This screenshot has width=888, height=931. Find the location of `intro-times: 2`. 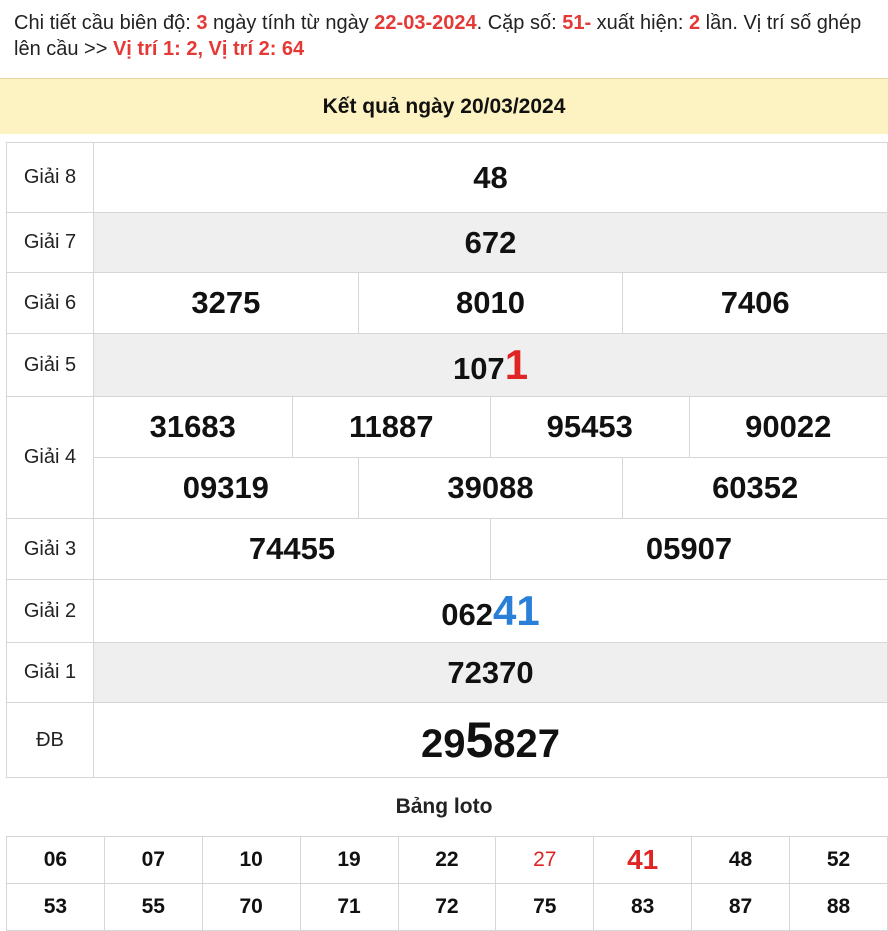

intro-times: 2 is located at coordinates (694, 23).